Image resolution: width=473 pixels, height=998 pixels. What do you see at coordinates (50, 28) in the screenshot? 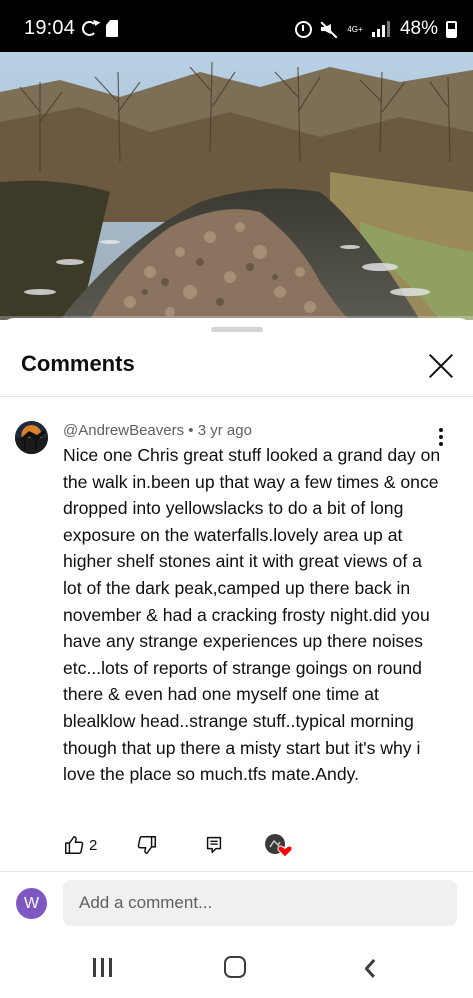
I see `status-time: 19:04` at bounding box center [50, 28].